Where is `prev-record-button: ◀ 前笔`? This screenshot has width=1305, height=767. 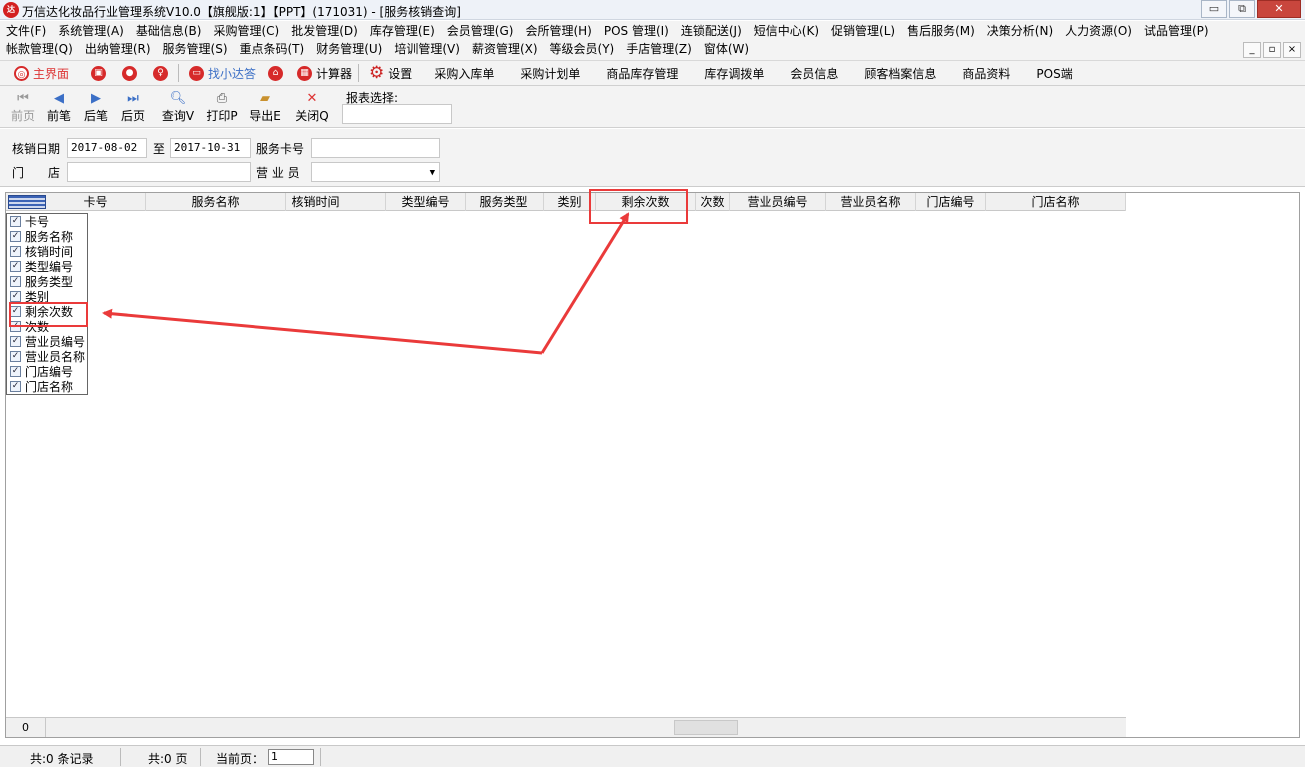
prev-record-button: ◀ 前笔 is located at coordinates (59, 107).